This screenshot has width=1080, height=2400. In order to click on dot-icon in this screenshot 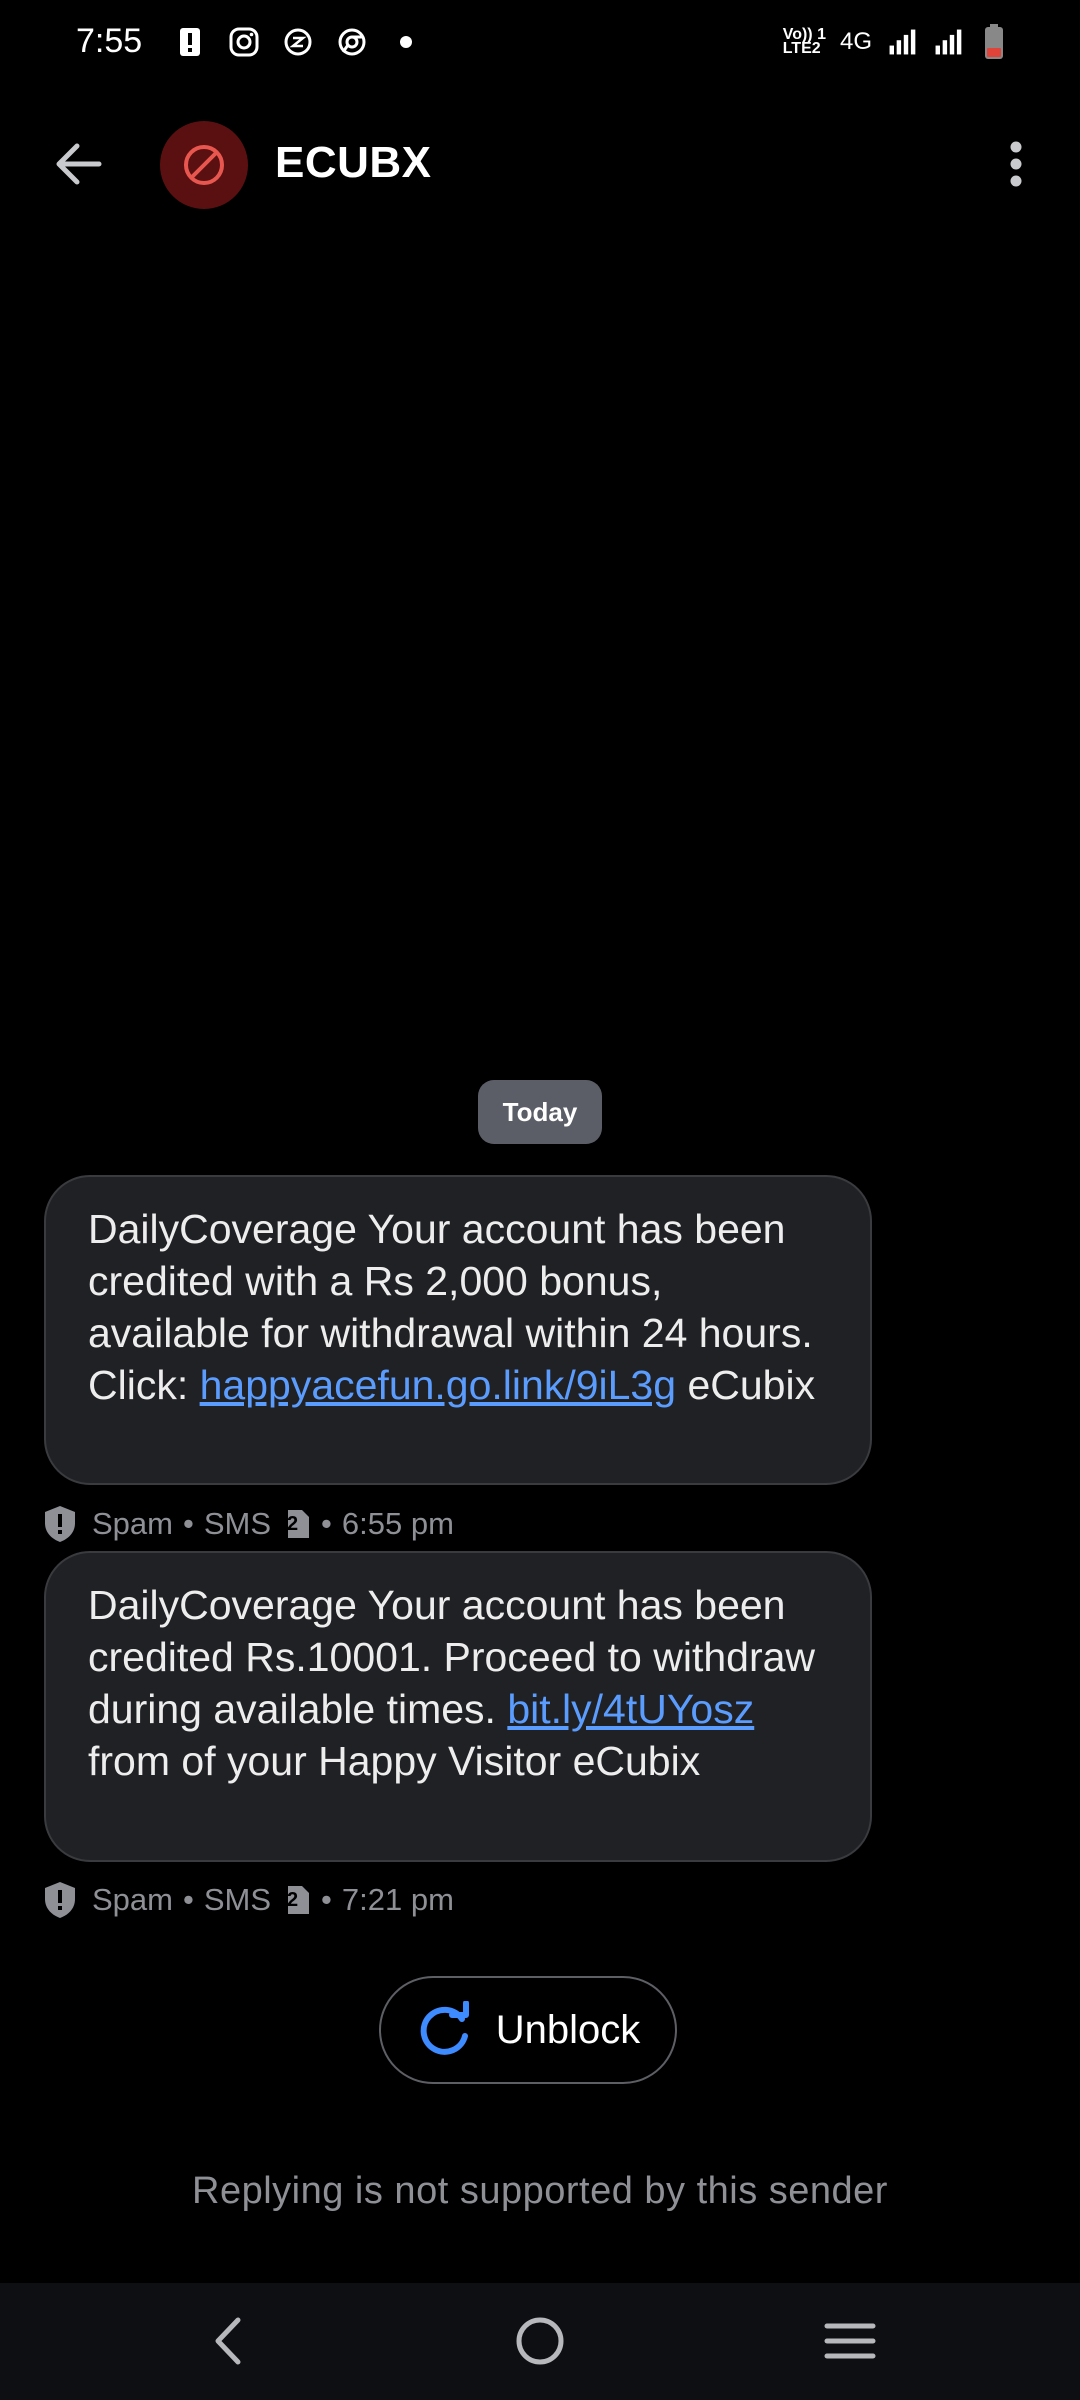, I will do `click(406, 42)`.